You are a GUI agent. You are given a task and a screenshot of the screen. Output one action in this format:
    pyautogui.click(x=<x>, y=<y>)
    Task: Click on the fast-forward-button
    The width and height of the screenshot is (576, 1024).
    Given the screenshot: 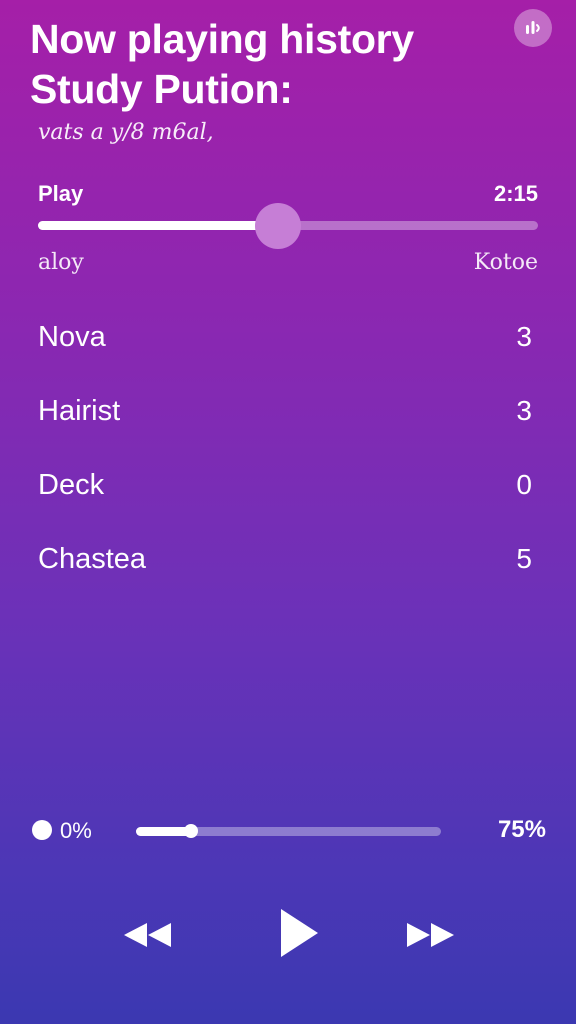 What is the action you would take?
    pyautogui.click(x=429, y=935)
    